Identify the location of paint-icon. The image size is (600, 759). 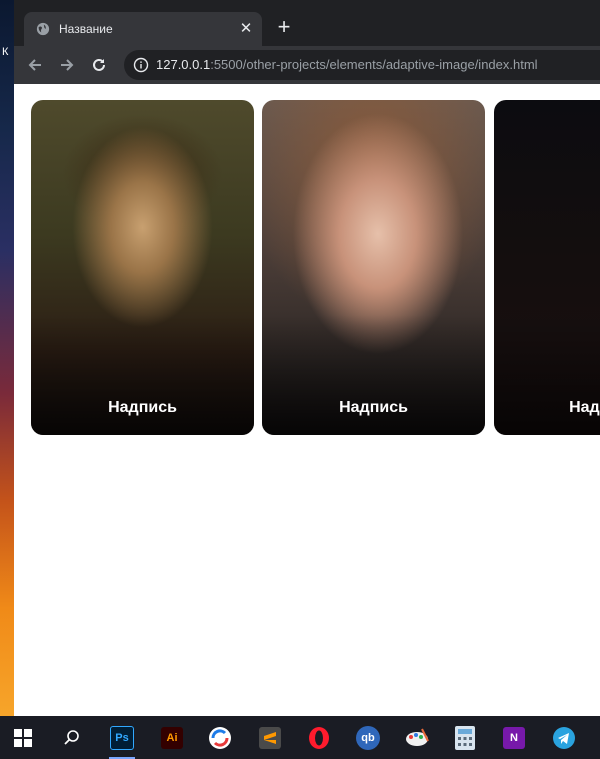
(417, 738).